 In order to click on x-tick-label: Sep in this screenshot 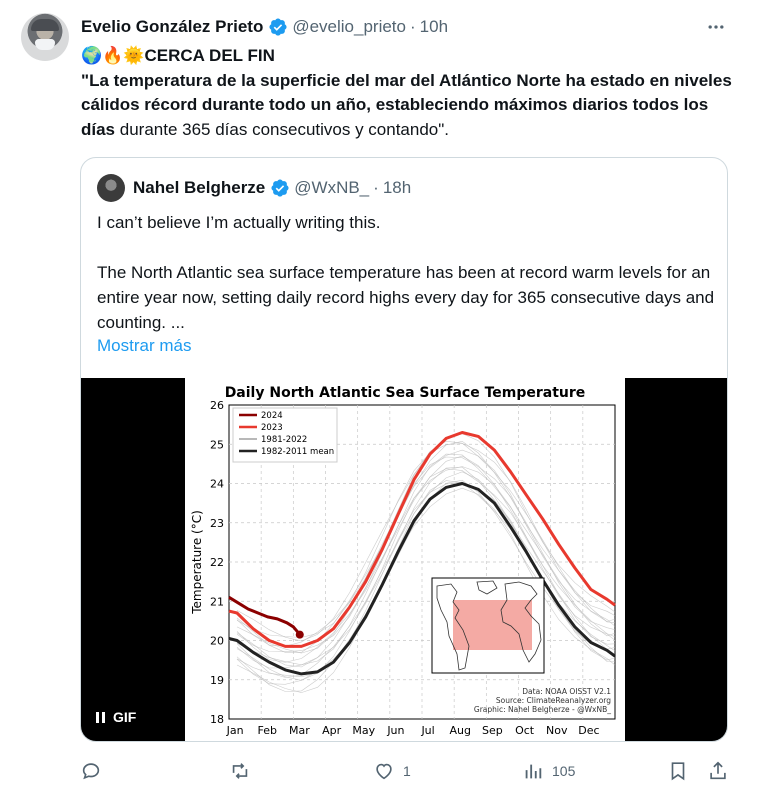, I will do `click(492, 730)`.